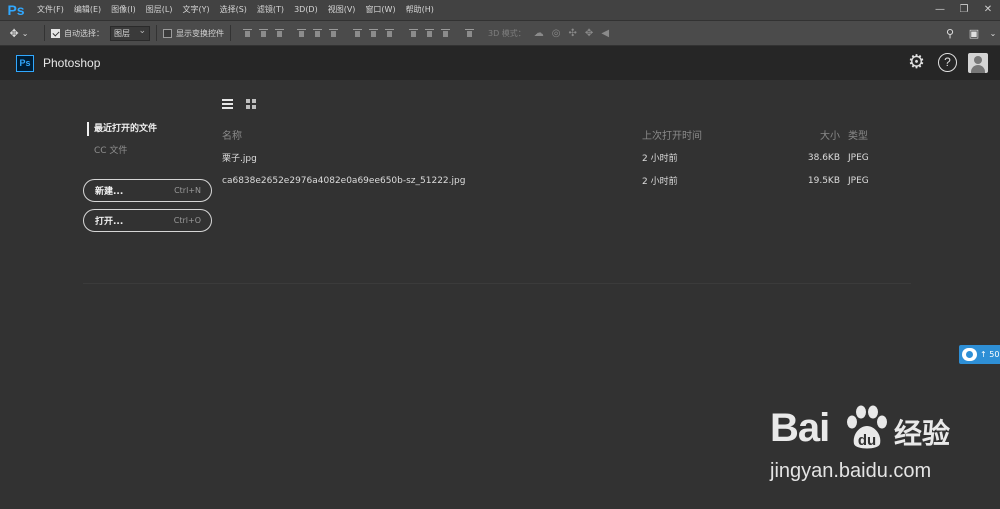 Image resolution: width=1000 pixels, height=509 pixels. Describe the element at coordinates (195, 10) in the screenshot. I see `menu-type: 文字(Y)` at that location.